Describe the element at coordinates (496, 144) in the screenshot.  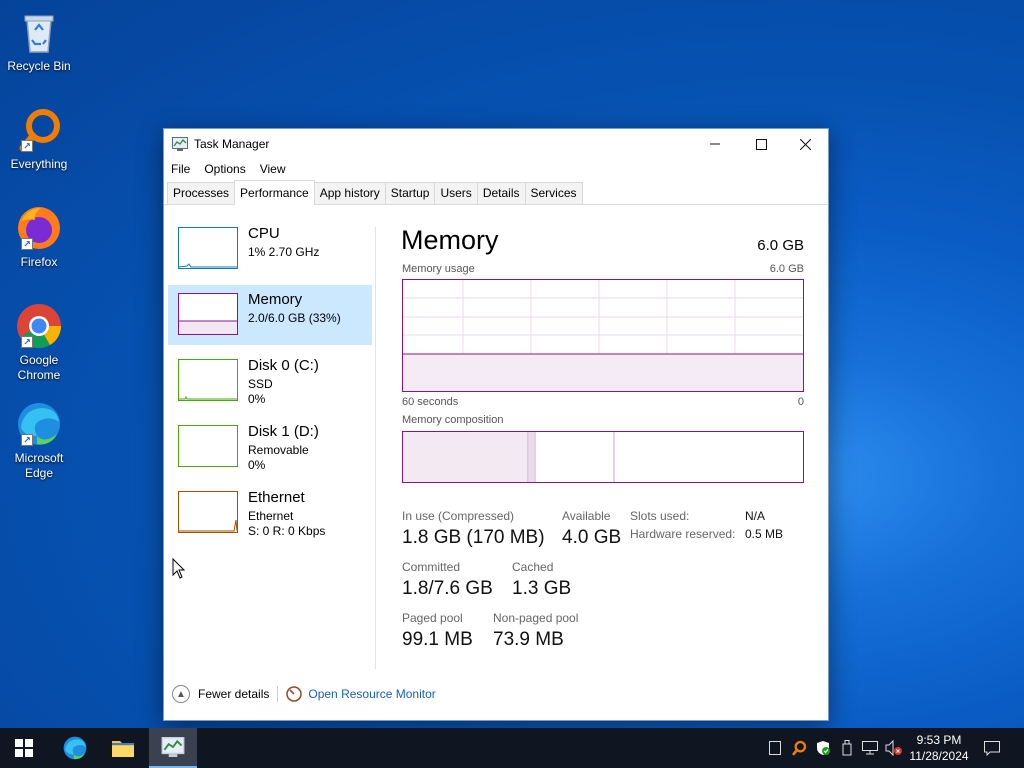
I see `title-bar: Task Manager` at that location.